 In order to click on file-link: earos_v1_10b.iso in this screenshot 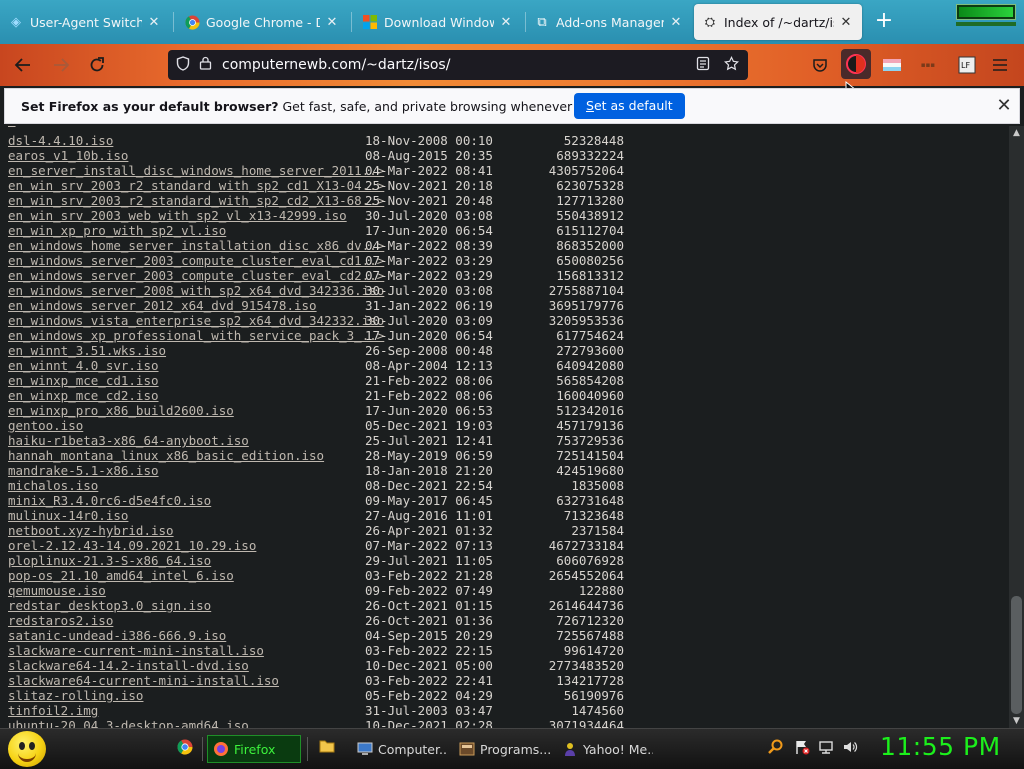, I will do `click(68, 155)`.